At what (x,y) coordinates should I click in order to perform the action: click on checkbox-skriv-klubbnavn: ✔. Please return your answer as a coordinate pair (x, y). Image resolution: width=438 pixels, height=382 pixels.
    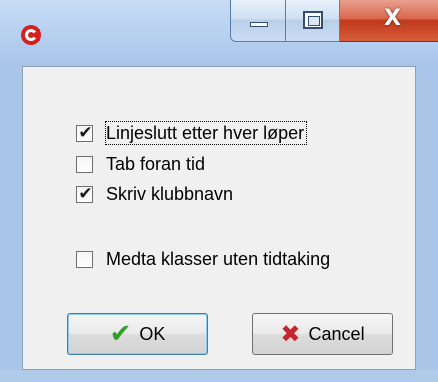
    Looking at the image, I should click on (84, 193).